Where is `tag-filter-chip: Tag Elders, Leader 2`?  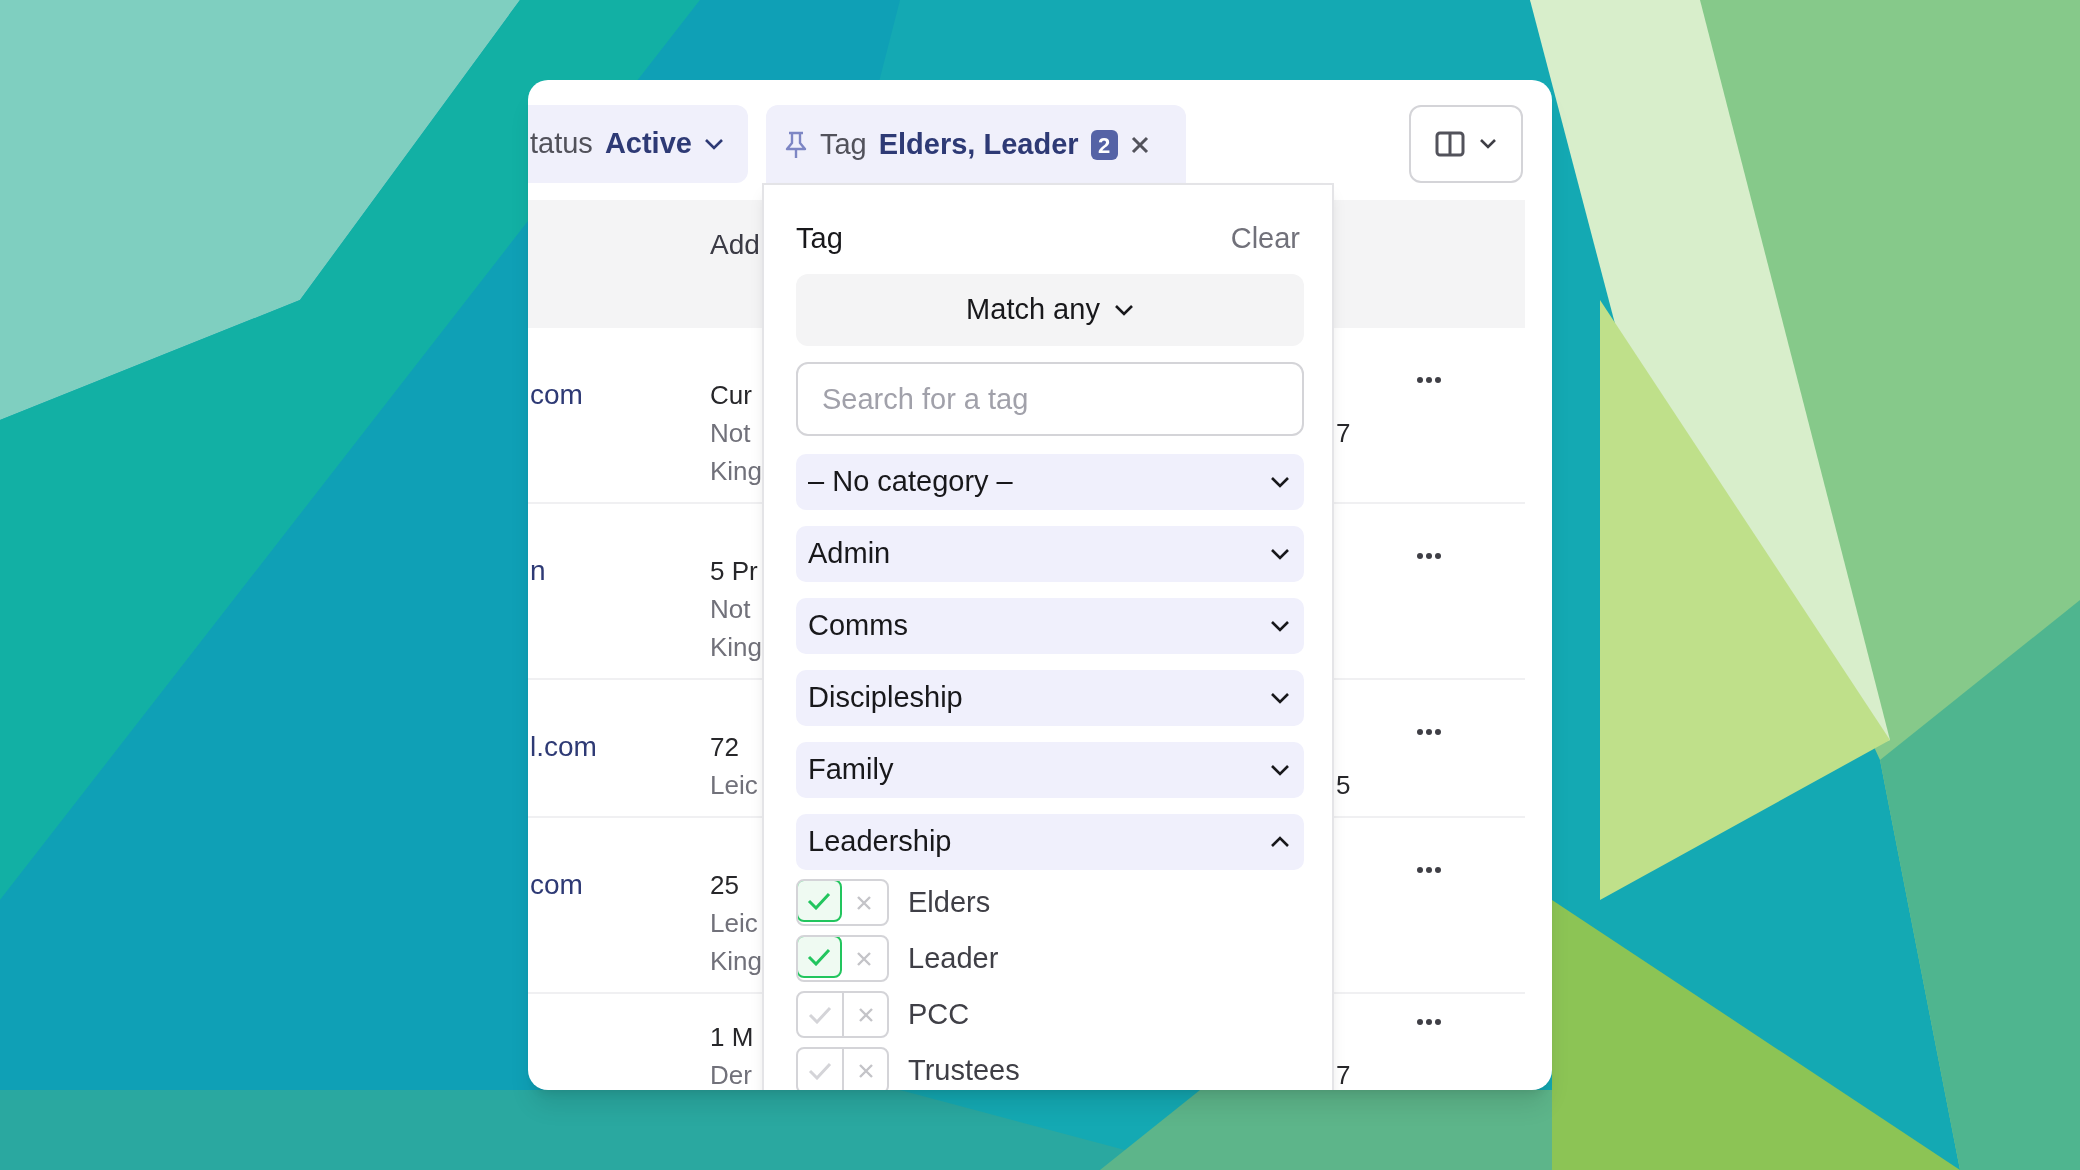
tag-filter-chip: Tag Elders, Leader 2 is located at coordinates (975, 145).